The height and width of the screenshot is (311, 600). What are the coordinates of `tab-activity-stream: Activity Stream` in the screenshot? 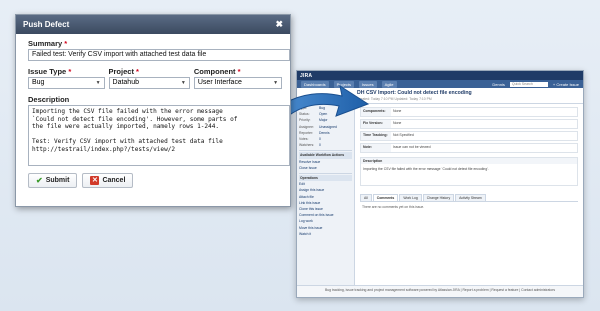 It's located at (470, 197).